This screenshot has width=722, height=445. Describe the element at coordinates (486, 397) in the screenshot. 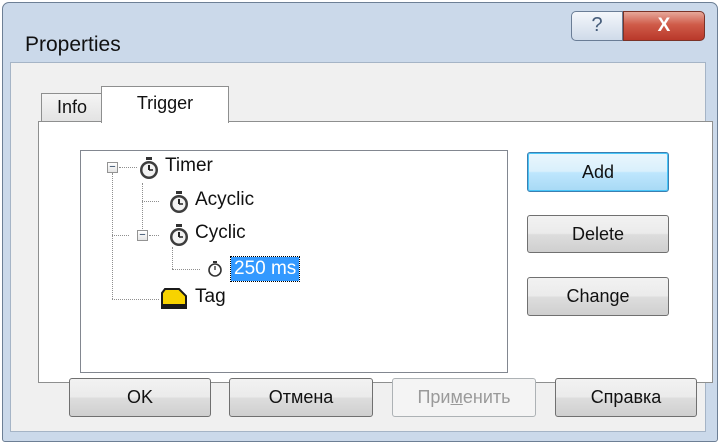

I see `apply-label-part: енить` at that location.